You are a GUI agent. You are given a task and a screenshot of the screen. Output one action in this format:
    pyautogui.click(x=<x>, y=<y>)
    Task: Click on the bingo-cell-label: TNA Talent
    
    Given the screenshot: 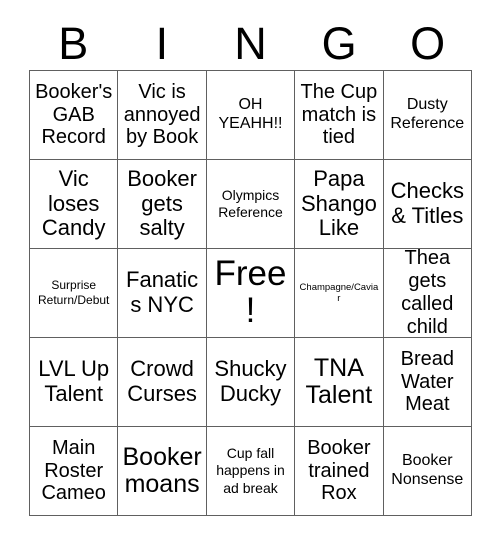 What is the action you would take?
    pyautogui.click(x=339, y=381)
    